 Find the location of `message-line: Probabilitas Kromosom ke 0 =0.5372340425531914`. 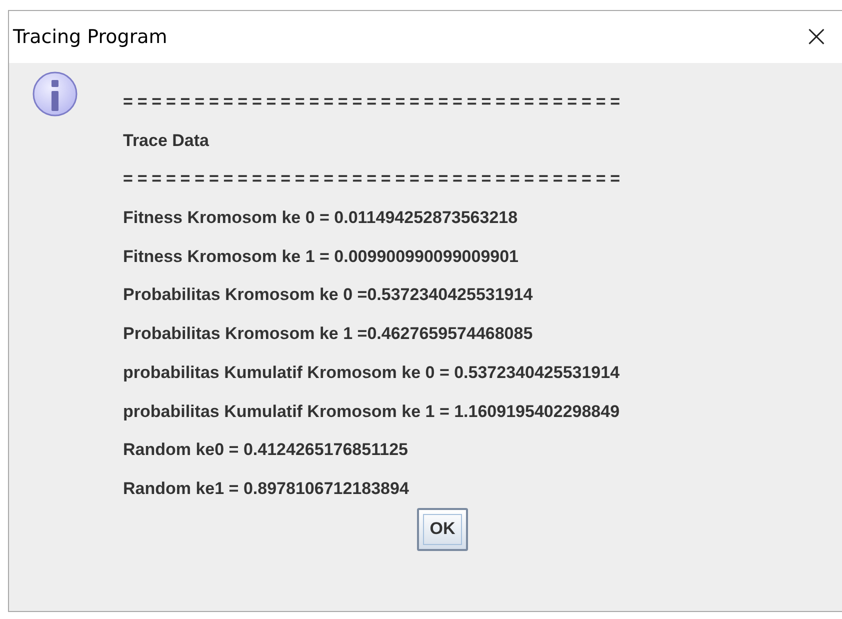

message-line: Probabilitas Kromosom ke 0 =0.5372340425531914 is located at coordinates (328, 295).